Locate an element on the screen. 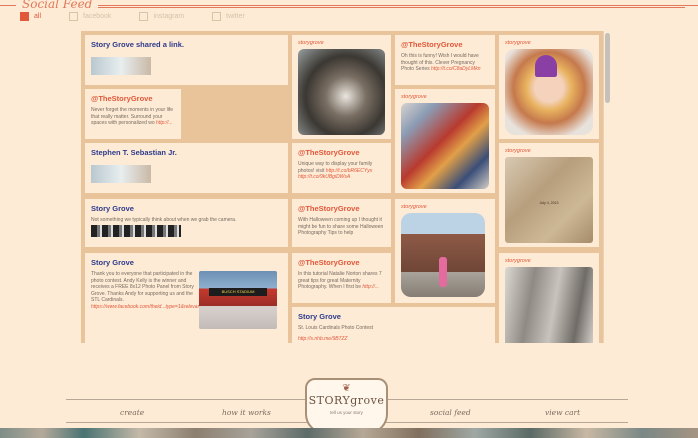  person-figure is located at coordinates (443, 272).